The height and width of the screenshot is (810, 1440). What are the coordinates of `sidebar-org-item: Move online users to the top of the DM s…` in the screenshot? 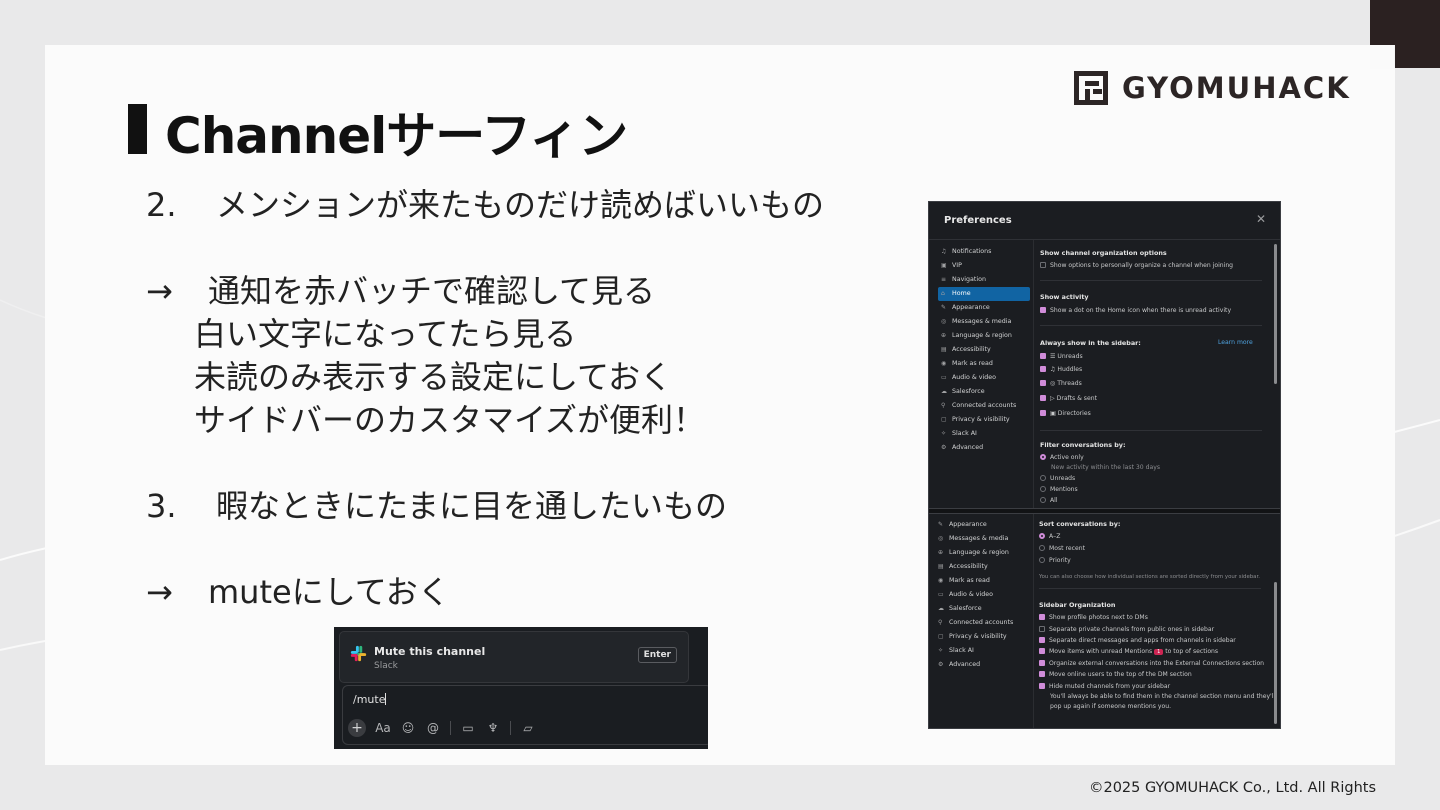 It's located at (1115, 674).